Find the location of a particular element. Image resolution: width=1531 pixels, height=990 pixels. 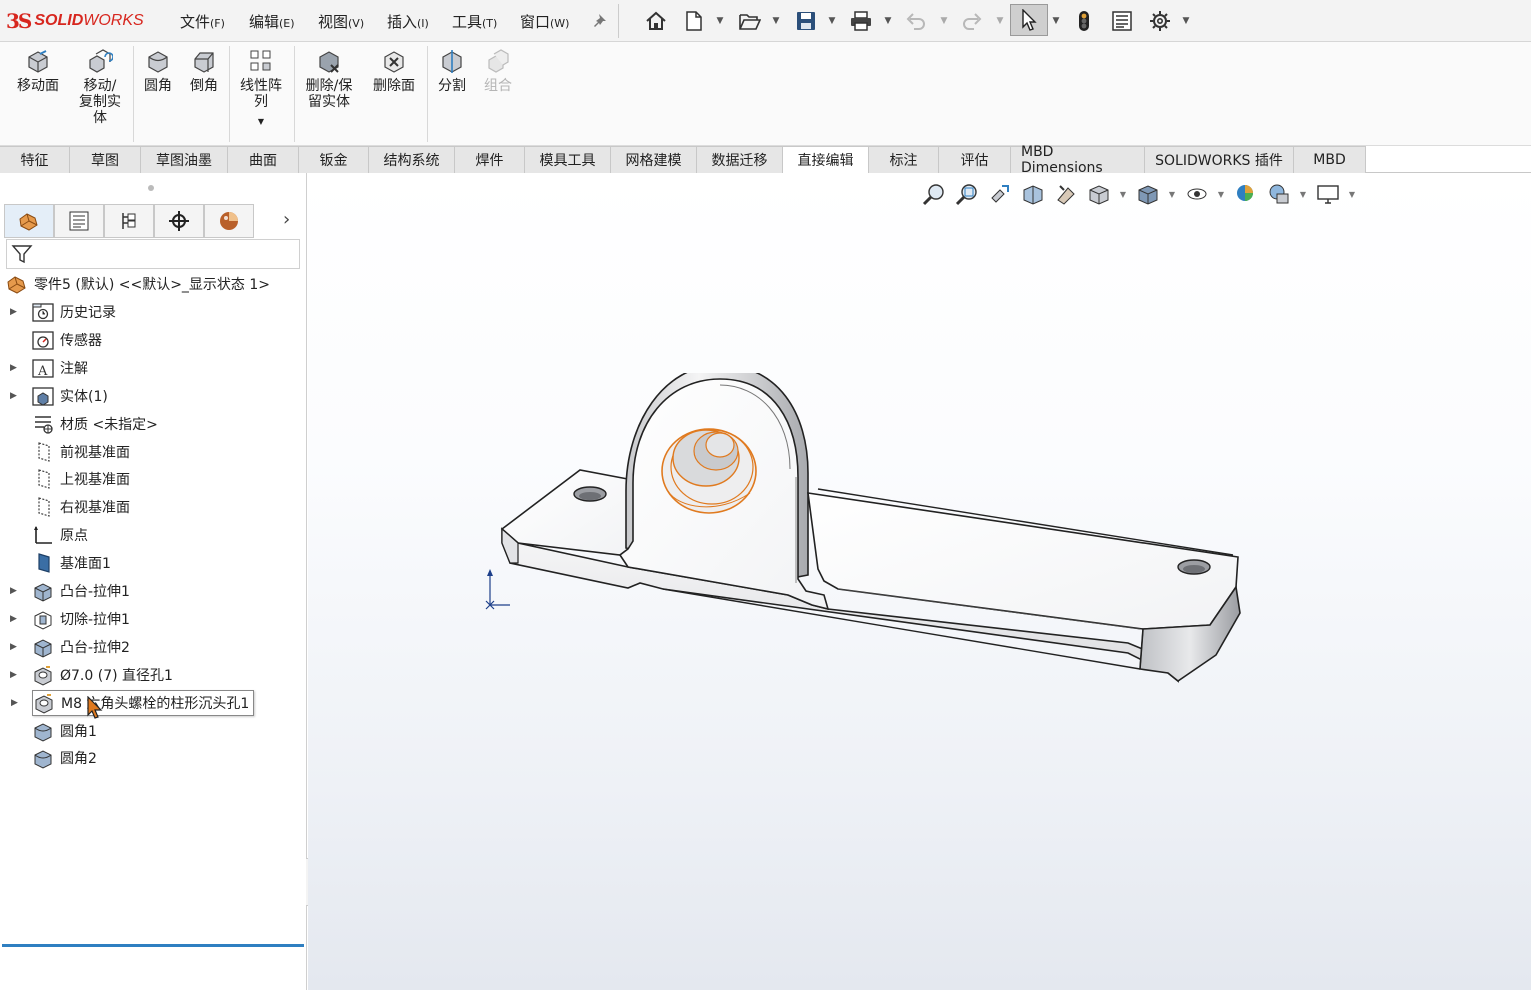

undo-icon is located at coordinates (916, 21).